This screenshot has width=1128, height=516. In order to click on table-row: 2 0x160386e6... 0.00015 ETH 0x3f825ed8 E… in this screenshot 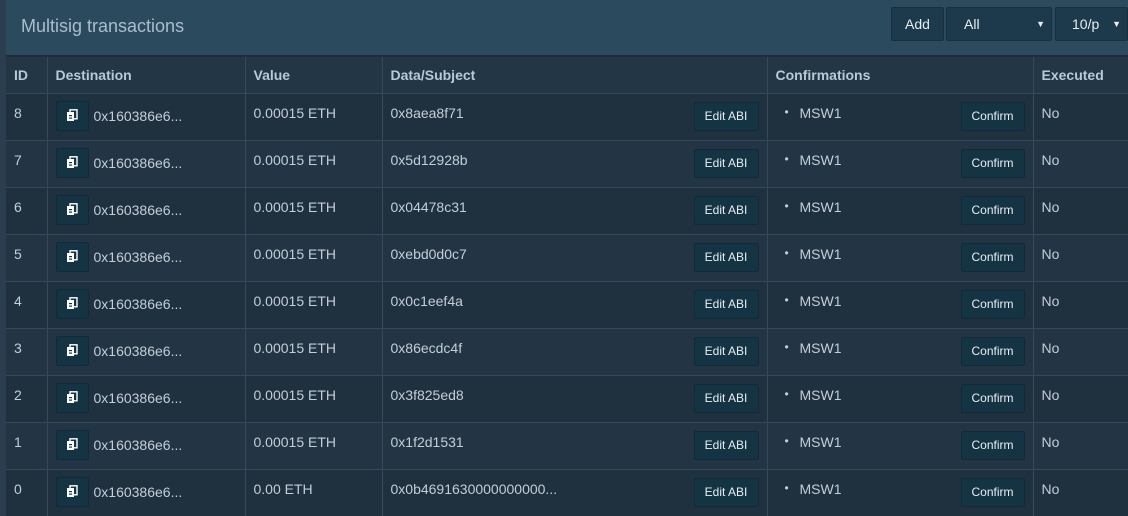, I will do `click(567, 399)`.